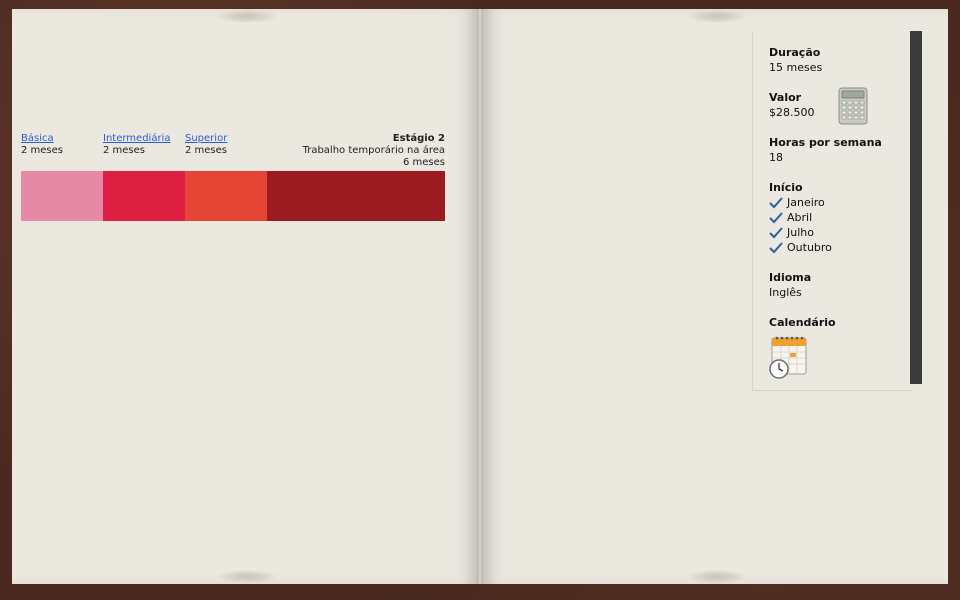 This screenshot has height=600, width=960. What do you see at coordinates (795, 60) in the screenshot?
I see `duracao-section: Duração 15 meses` at bounding box center [795, 60].